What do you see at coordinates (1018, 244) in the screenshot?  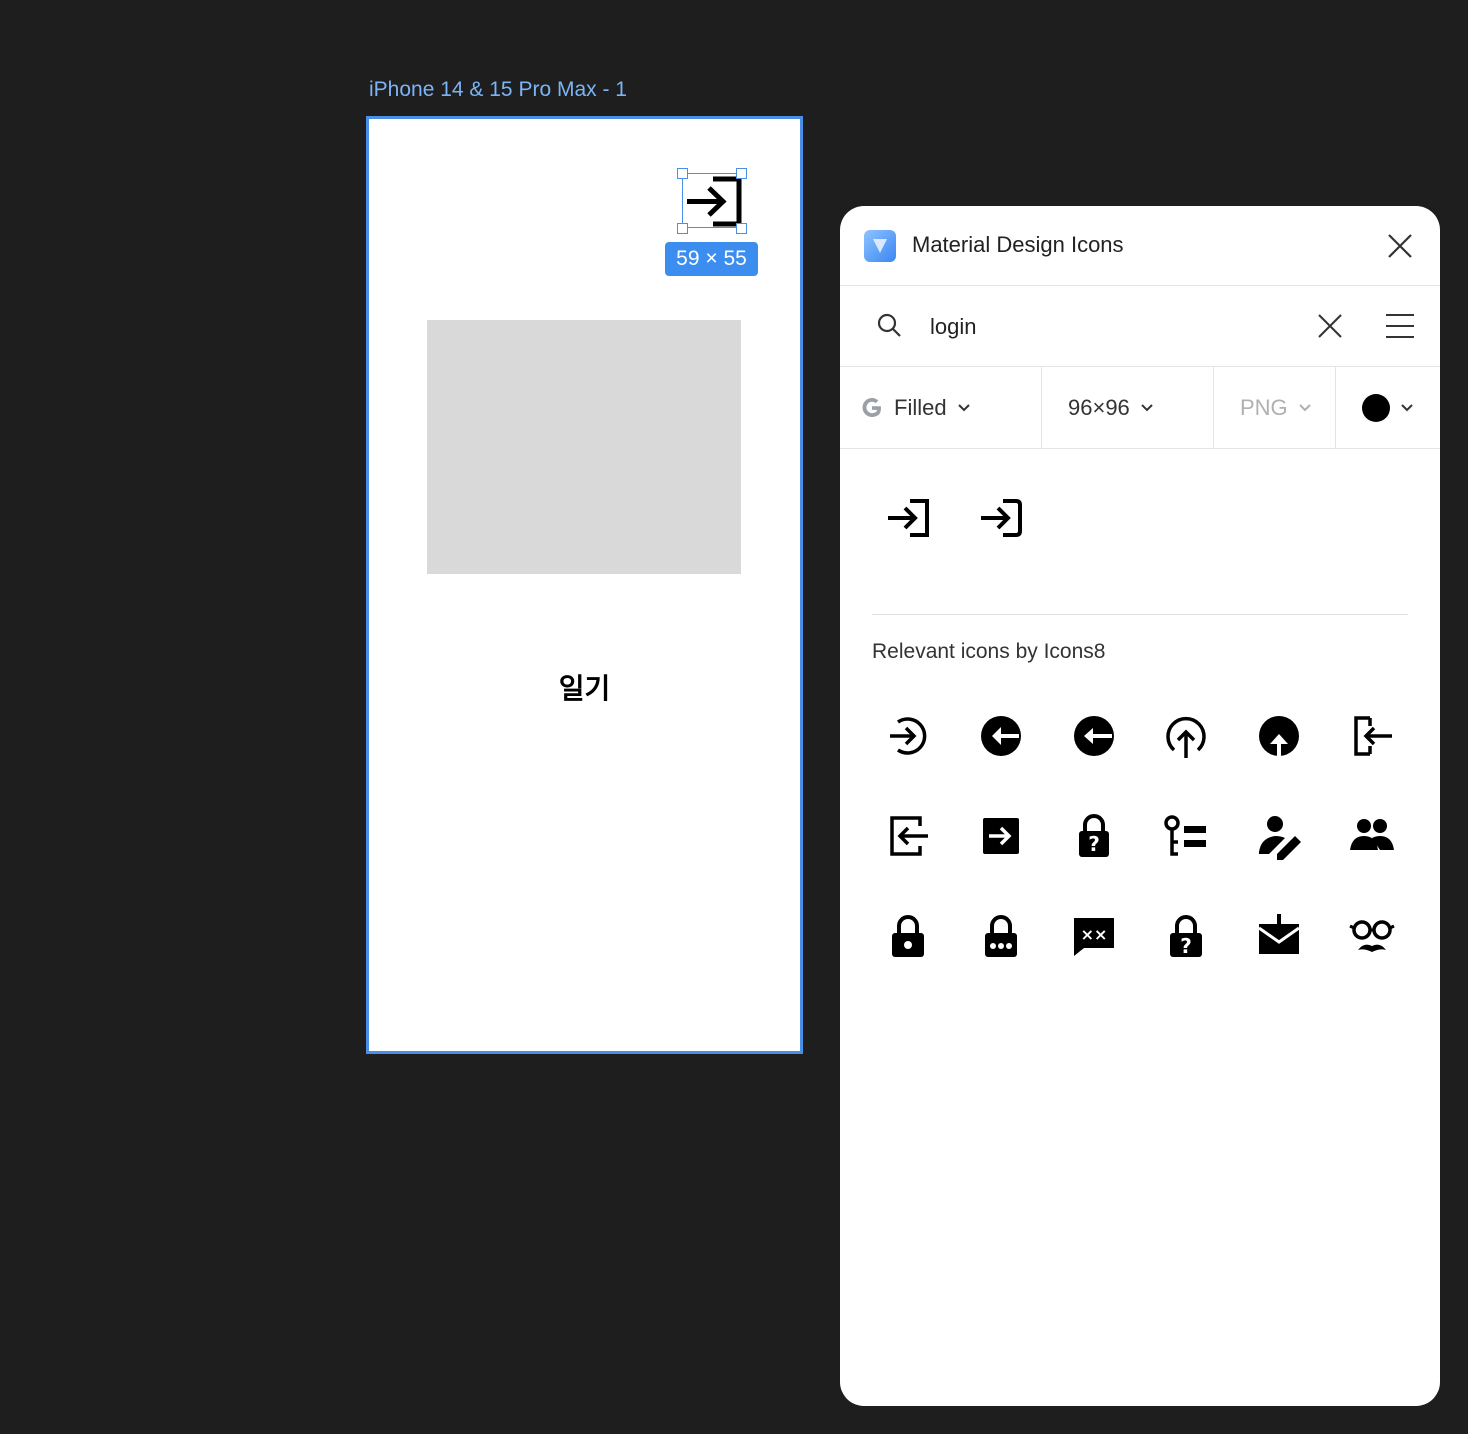 I see `panel-title: Material Design Icons` at bounding box center [1018, 244].